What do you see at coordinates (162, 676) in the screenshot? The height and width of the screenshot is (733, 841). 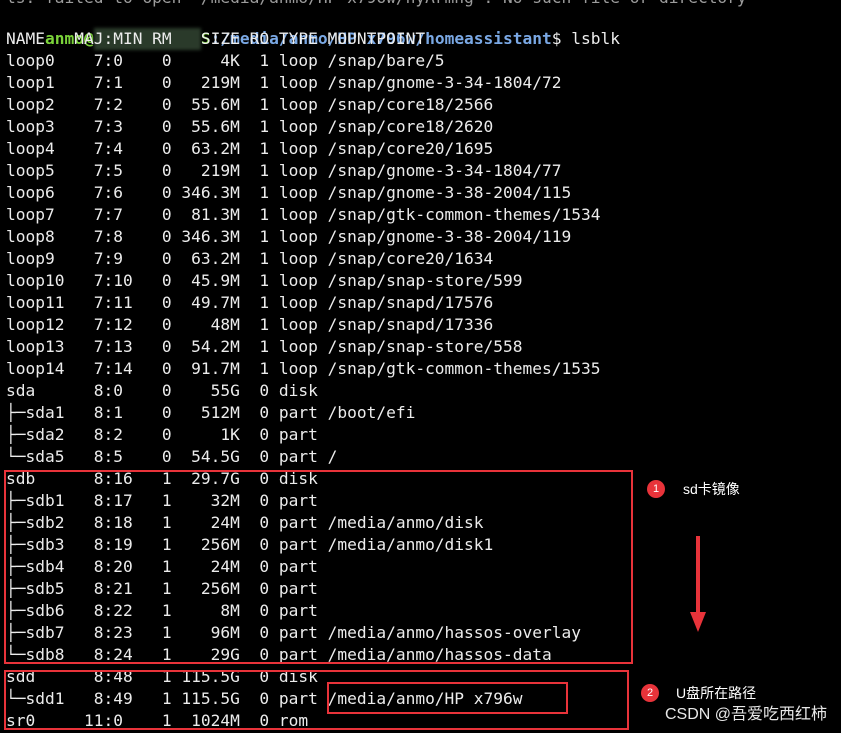 I see `lsblk-row: sdd 8:48 1 115.5G 0 disk` at bounding box center [162, 676].